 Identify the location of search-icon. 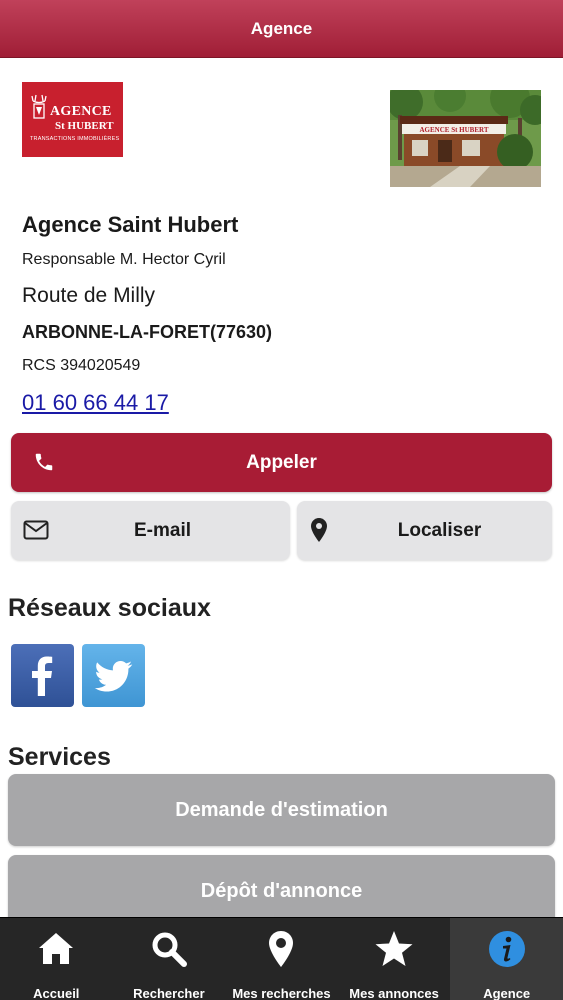
(169, 949).